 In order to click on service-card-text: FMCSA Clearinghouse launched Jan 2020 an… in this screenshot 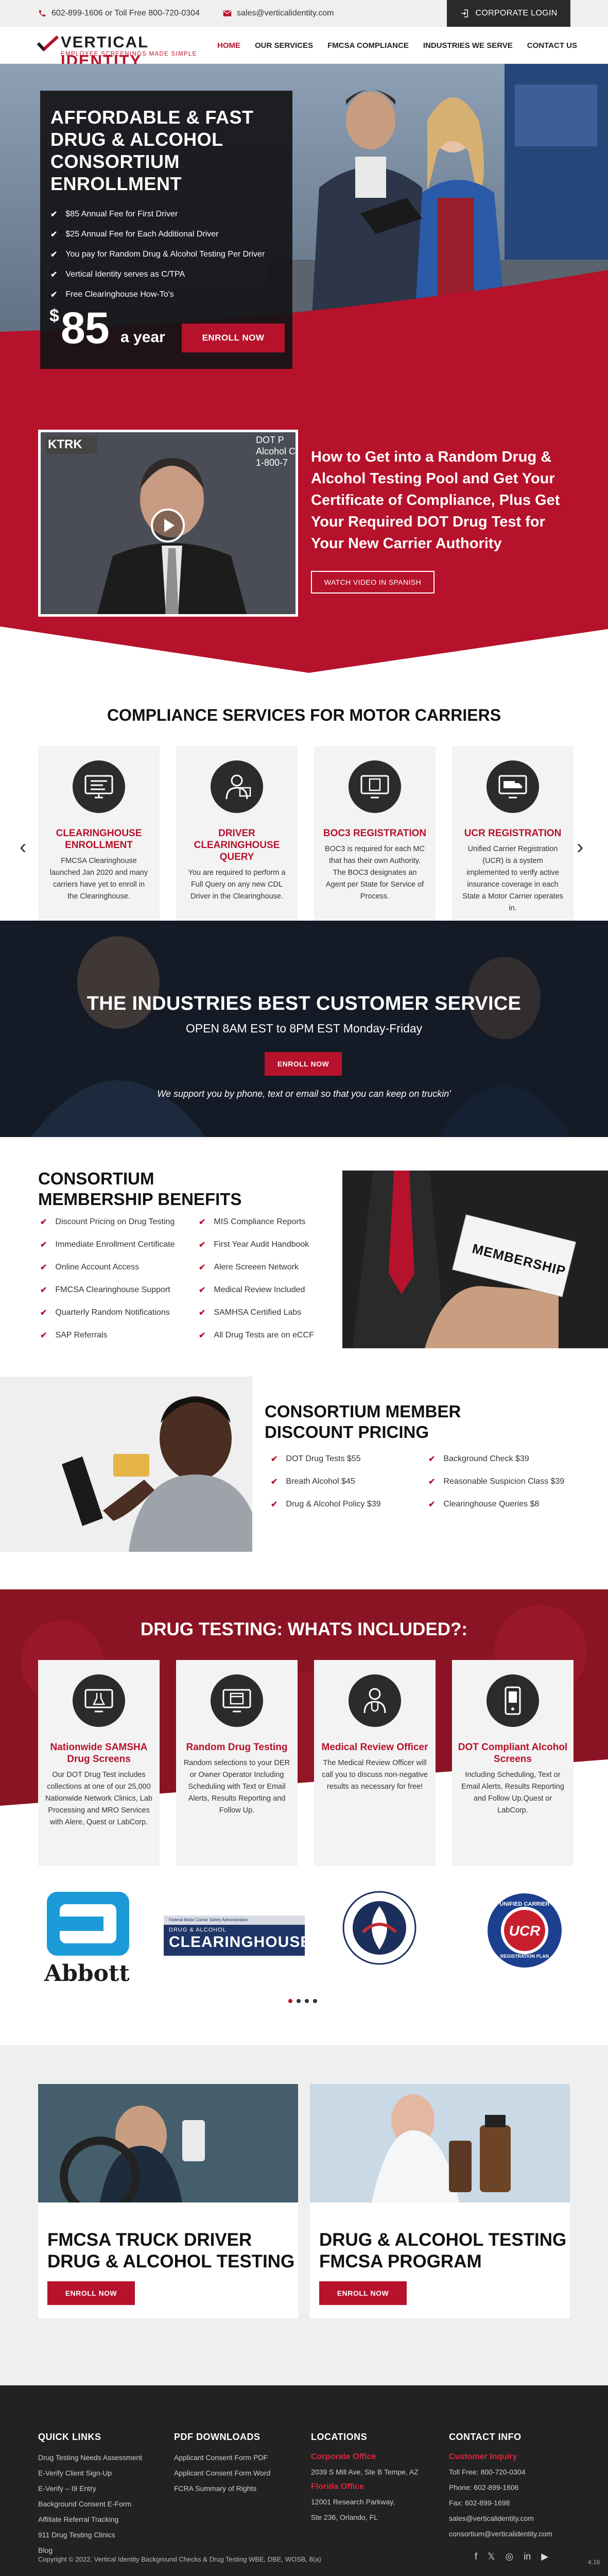, I will do `click(98, 879)`.